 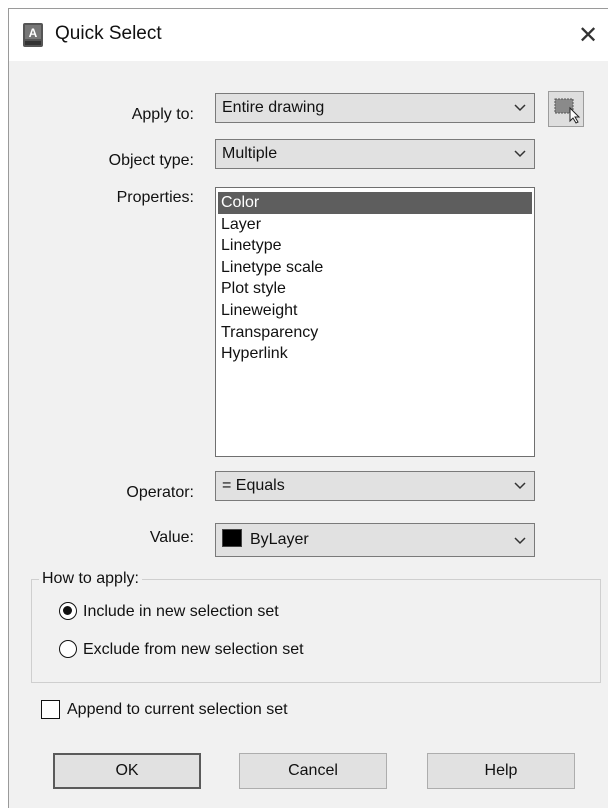 What do you see at coordinates (155, 197) in the screenshot?
I see `properties-label: Properties:` at bounding box center [155, 197].